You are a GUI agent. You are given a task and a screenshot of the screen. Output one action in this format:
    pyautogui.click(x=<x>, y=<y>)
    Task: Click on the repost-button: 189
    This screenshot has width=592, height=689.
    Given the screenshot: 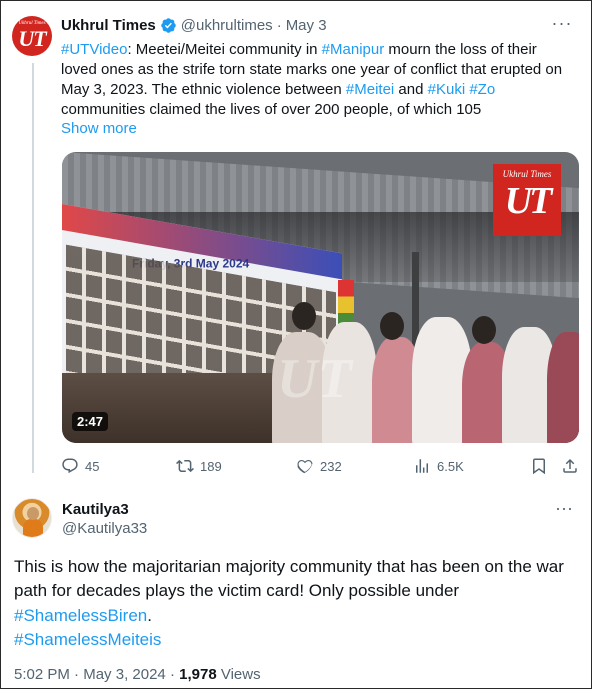 What is the action you would take?
    pyautogui.click(x=199, y=466)
    